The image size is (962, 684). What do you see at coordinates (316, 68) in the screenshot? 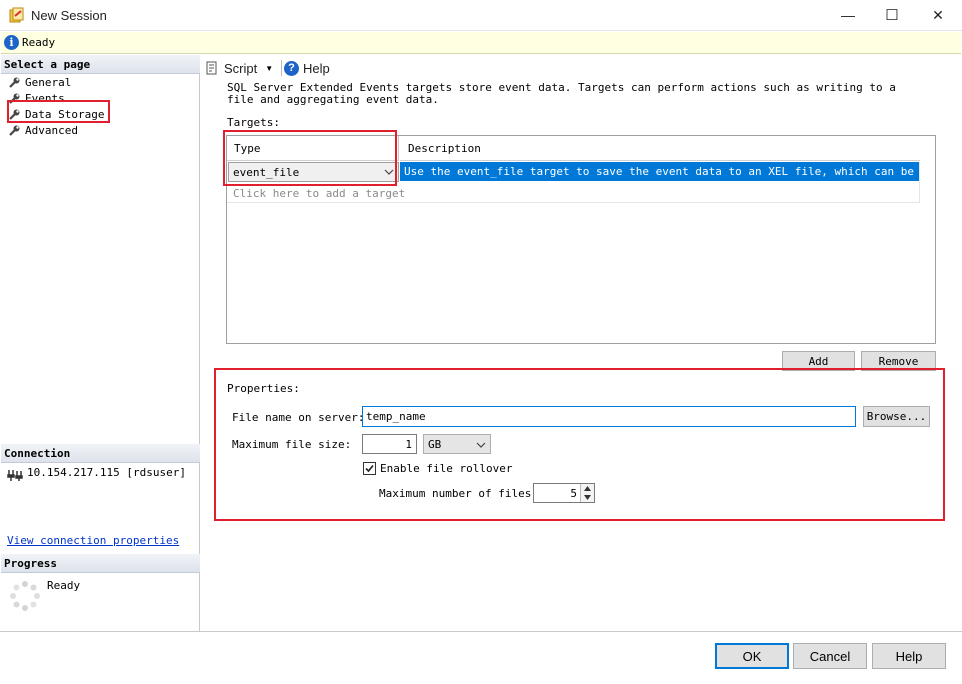
I see `help-label: Help` at bounding box center [316, 68].